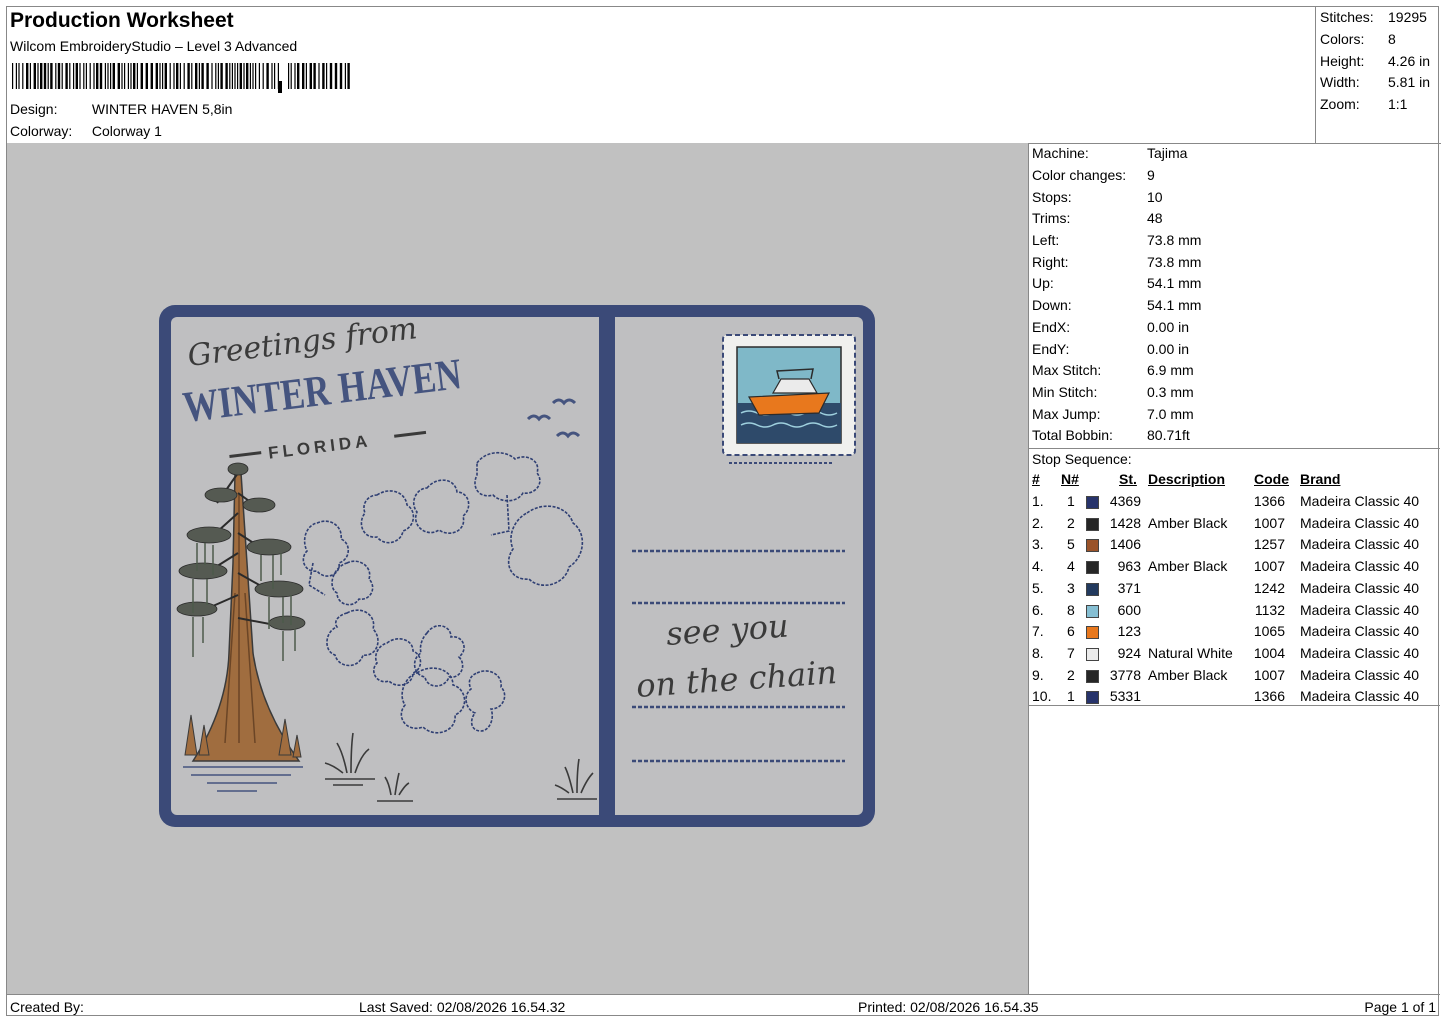 The width and height of the screenshot is (1445, 1021). I want to click on info-min-stitch: Min Stitch: 0.3 mm, so click(1113, 392).